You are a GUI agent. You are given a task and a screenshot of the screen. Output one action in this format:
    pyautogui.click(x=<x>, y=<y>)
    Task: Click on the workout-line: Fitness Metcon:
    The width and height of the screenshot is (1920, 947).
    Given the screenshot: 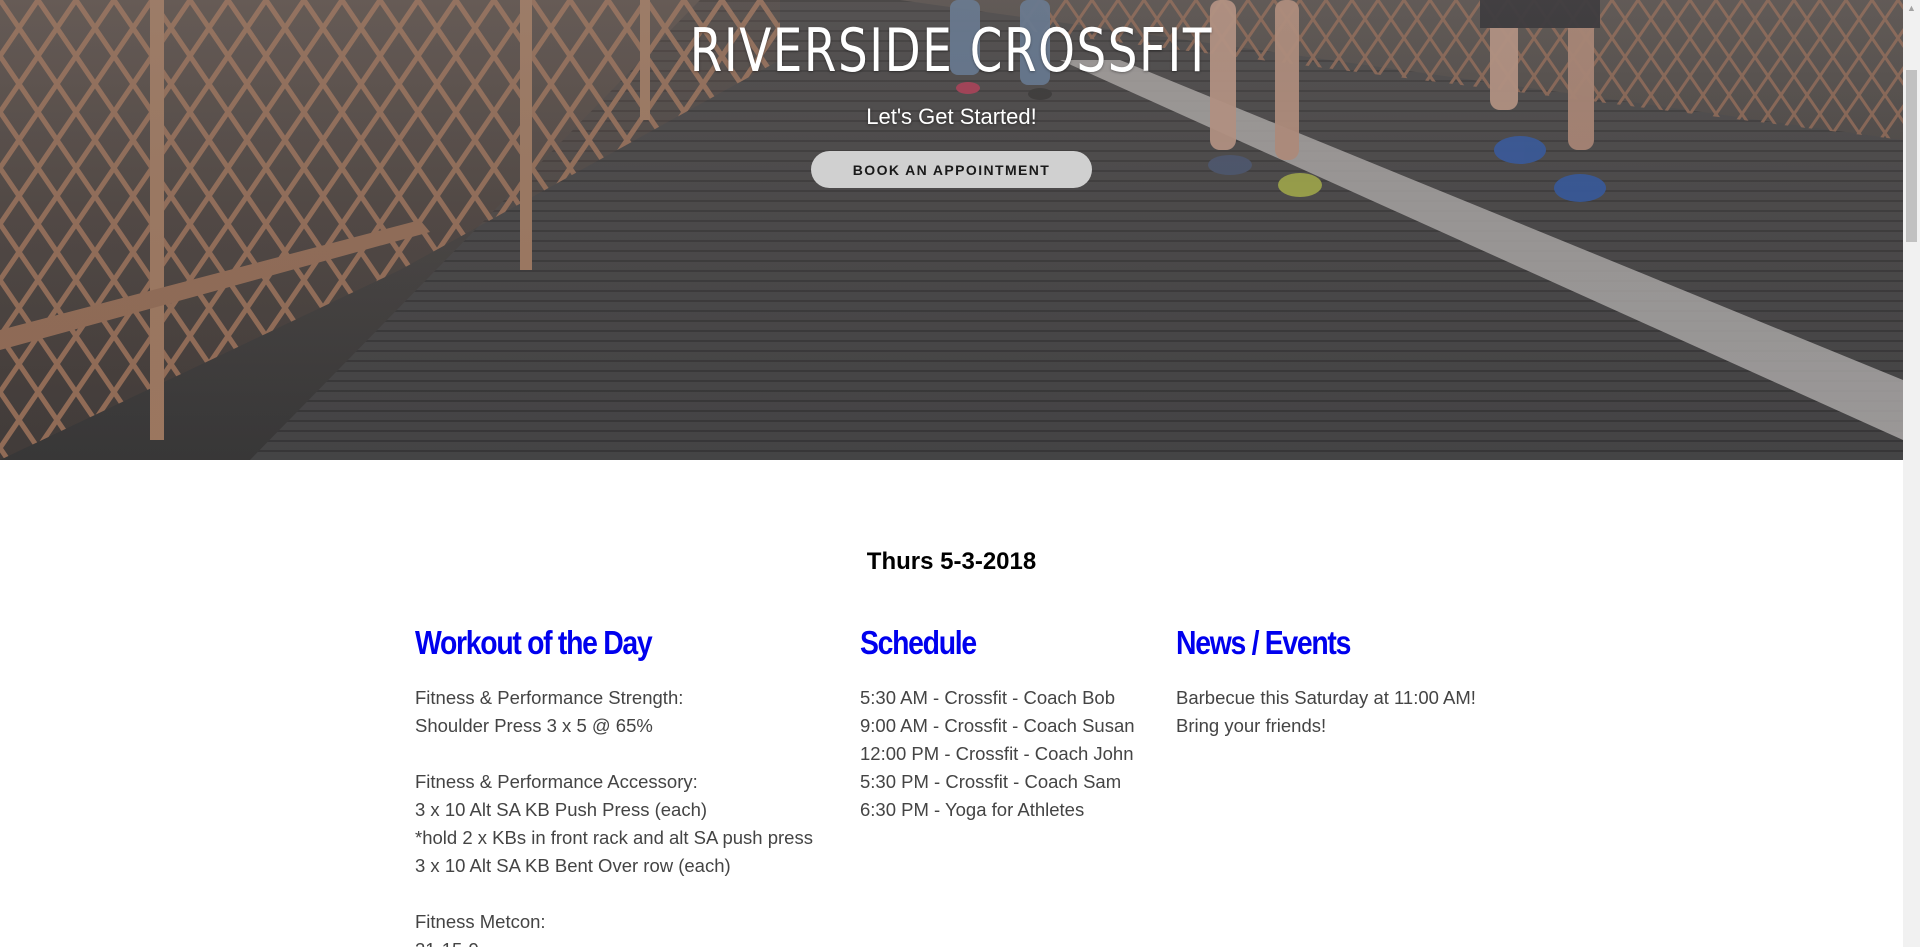 What is the action you would take?
    pyautogui.click(x=480, y=921)
    